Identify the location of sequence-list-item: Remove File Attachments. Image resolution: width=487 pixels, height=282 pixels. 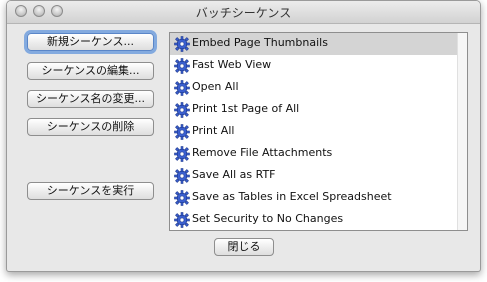
(314, 154).